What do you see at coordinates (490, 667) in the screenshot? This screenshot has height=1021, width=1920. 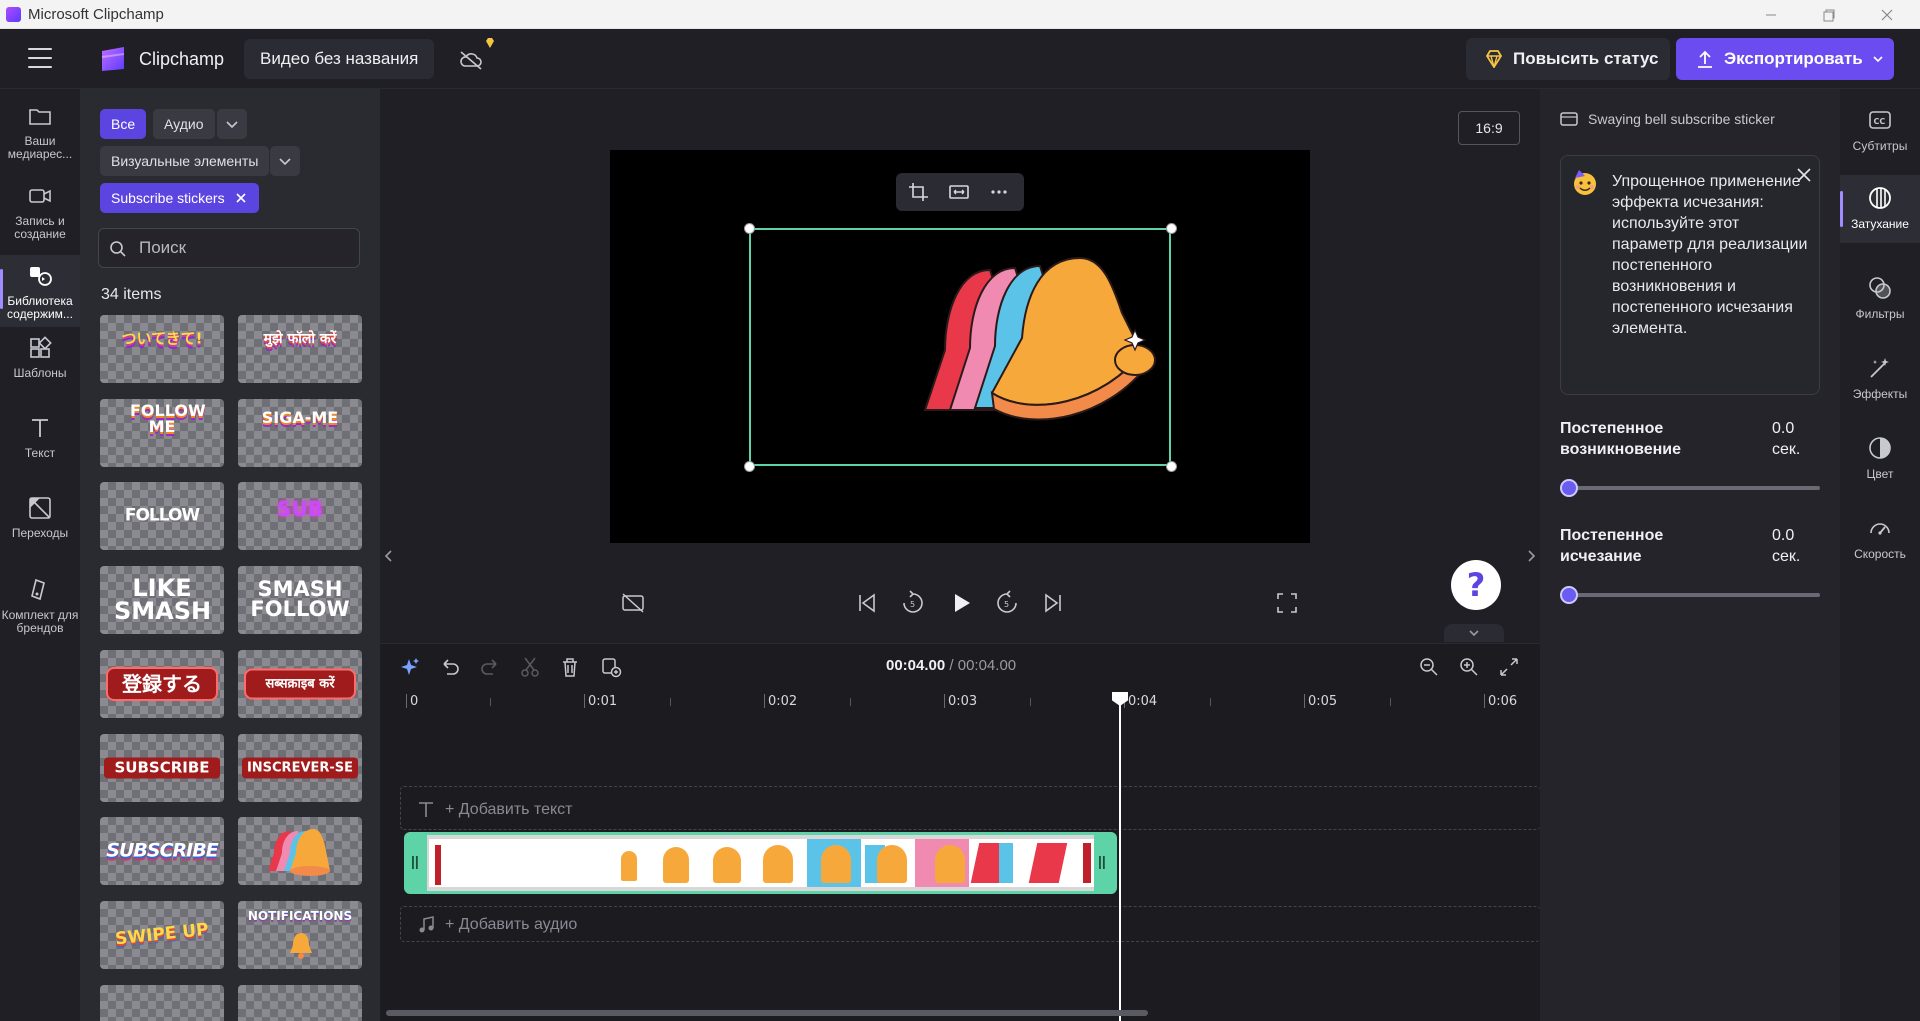 I see `redo-icon` at bounding box center [490, 667].